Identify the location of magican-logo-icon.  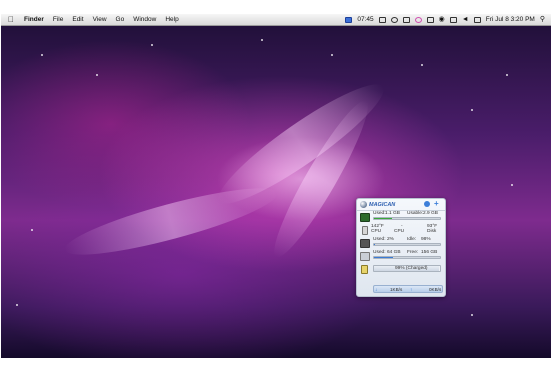
(363, 204).